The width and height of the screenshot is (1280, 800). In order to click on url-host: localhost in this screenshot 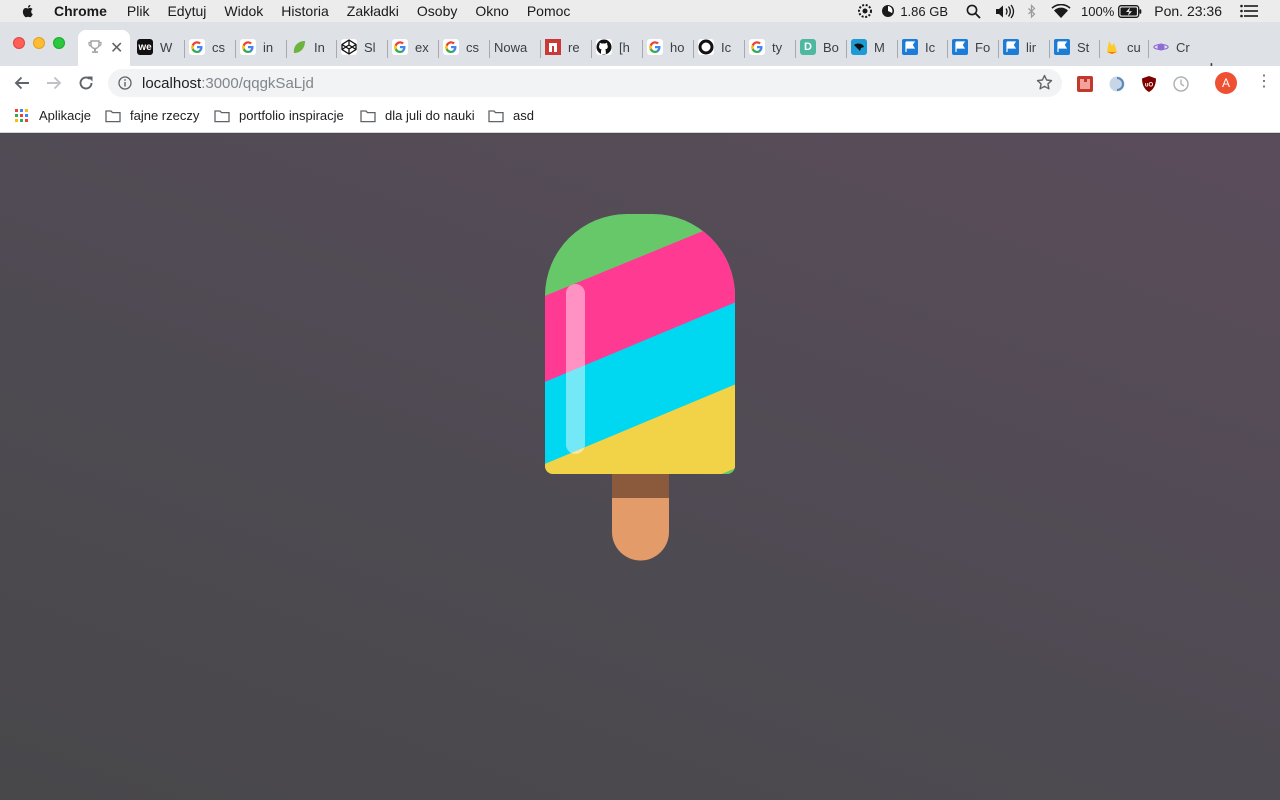, I will do `click(172, 83)`.